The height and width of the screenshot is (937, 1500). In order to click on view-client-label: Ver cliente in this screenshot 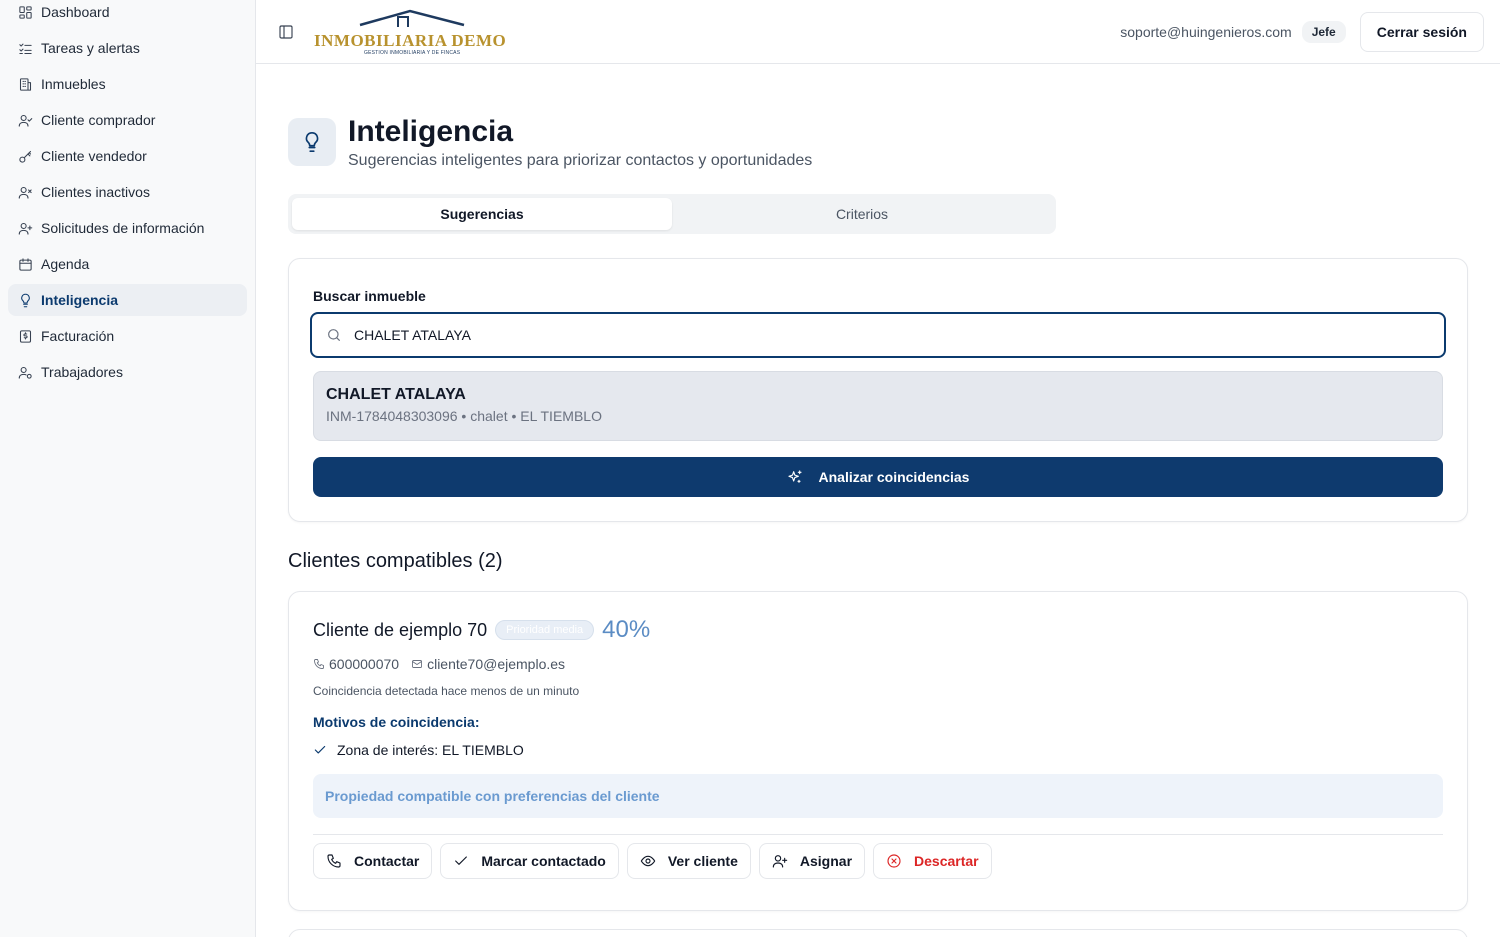, I will do `click(702, 861)`.